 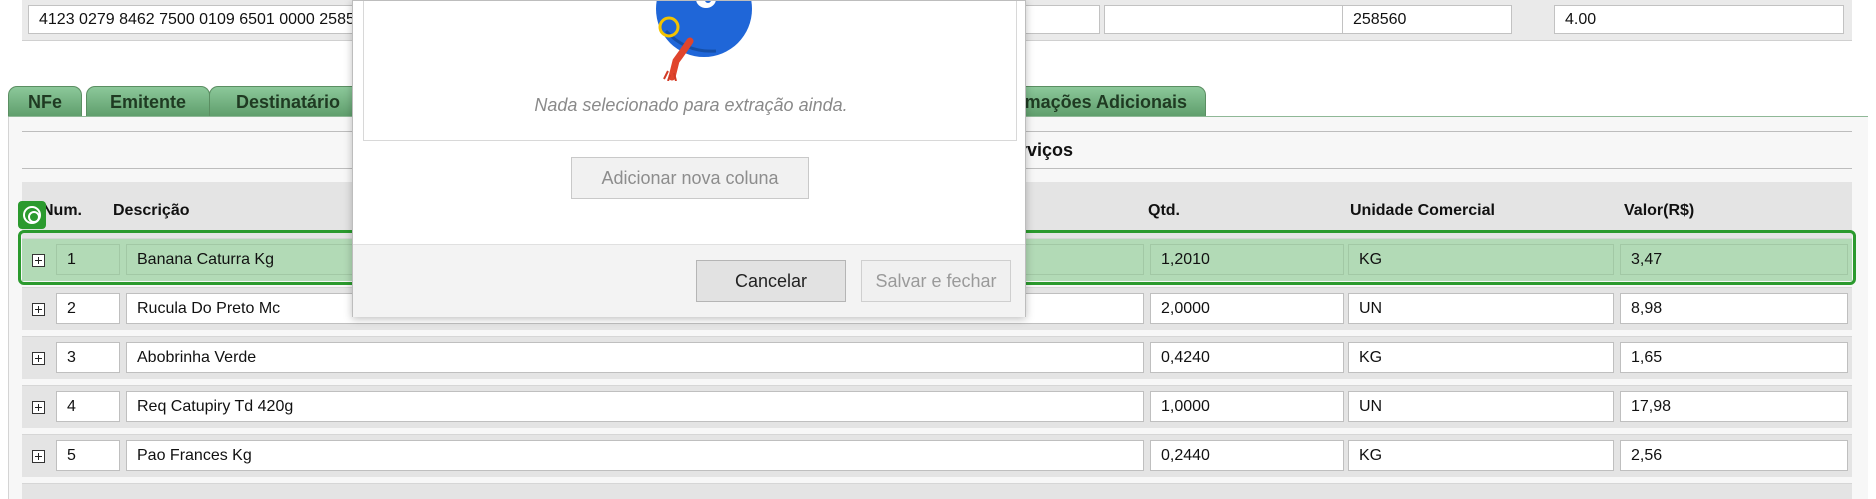 What do you see at coordinates (1247, 259) in the screenshot?
I see `cell-qtd: 1,2010` at bounding box center [1247, 259].